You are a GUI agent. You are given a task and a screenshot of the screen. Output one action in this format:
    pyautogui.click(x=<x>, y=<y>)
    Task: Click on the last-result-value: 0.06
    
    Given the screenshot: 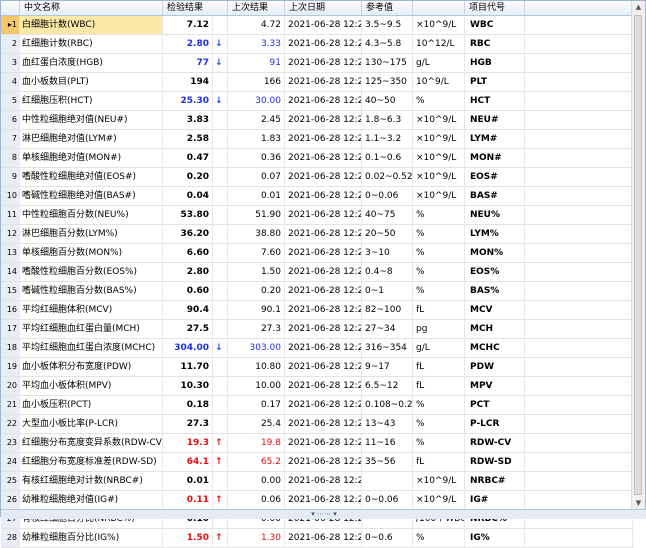 What is the action you would take?
    pyautogui.click(x=256, y=500)
    